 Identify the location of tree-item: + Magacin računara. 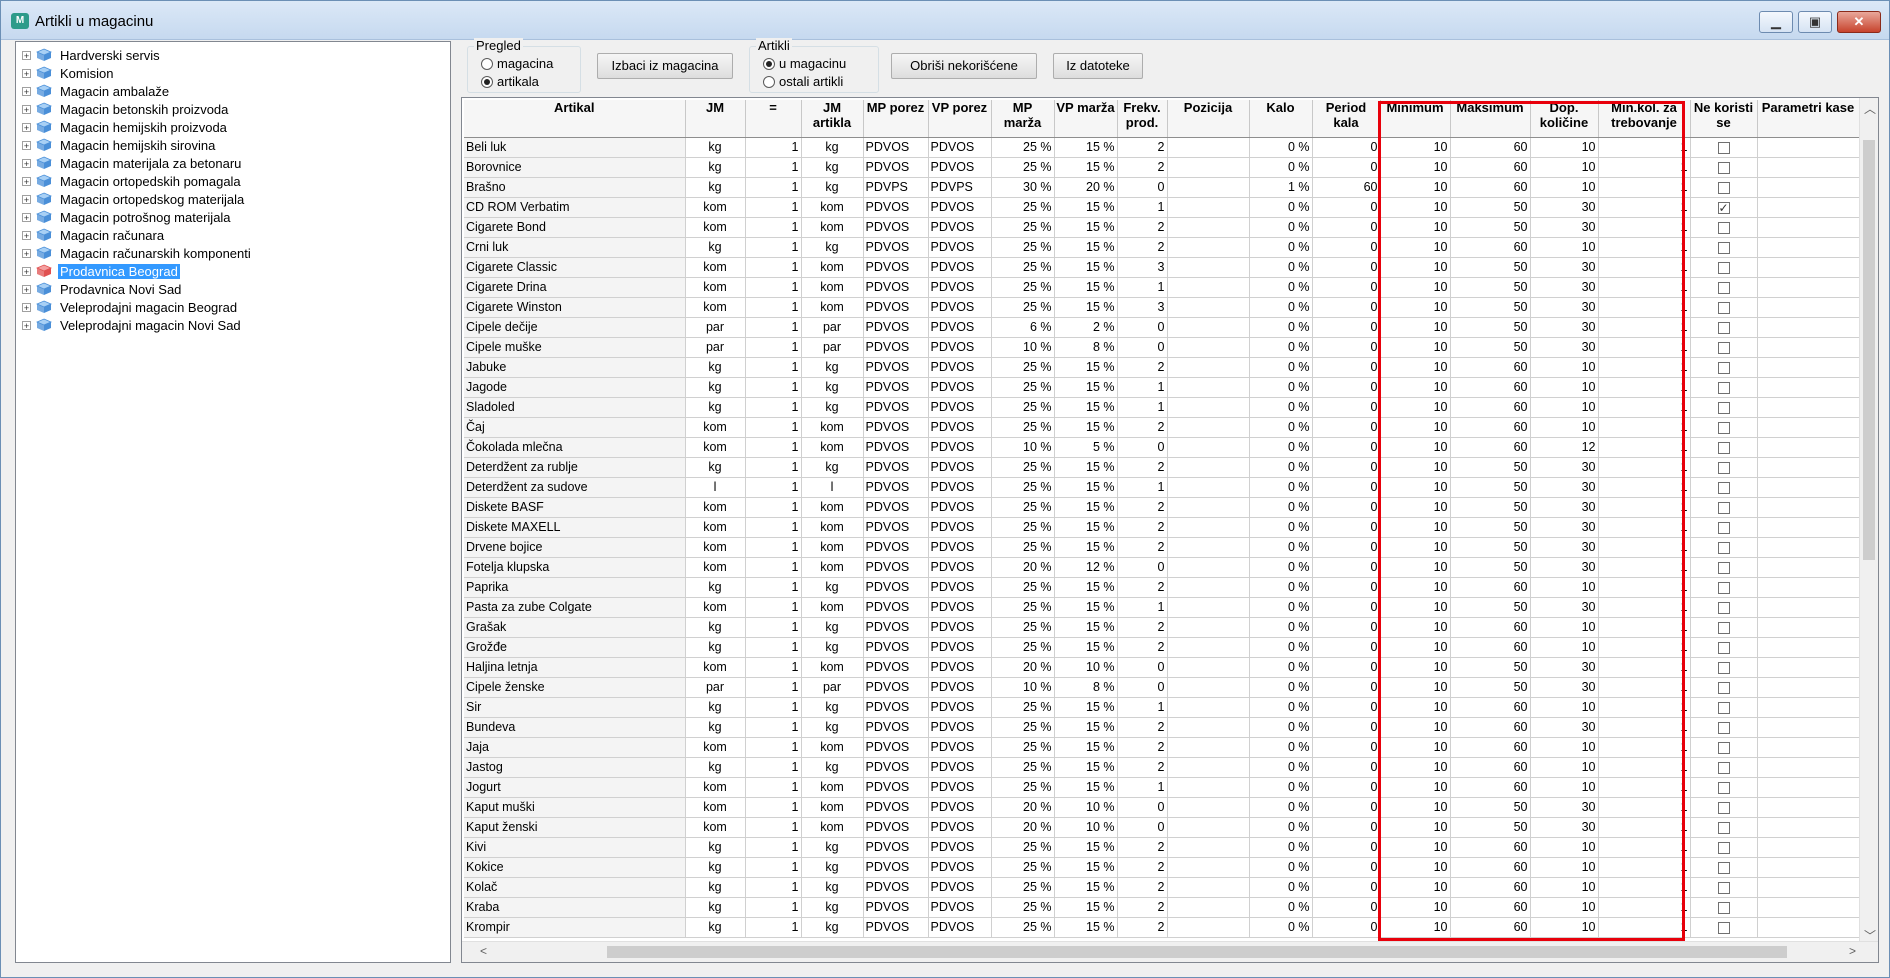
(94, 235).